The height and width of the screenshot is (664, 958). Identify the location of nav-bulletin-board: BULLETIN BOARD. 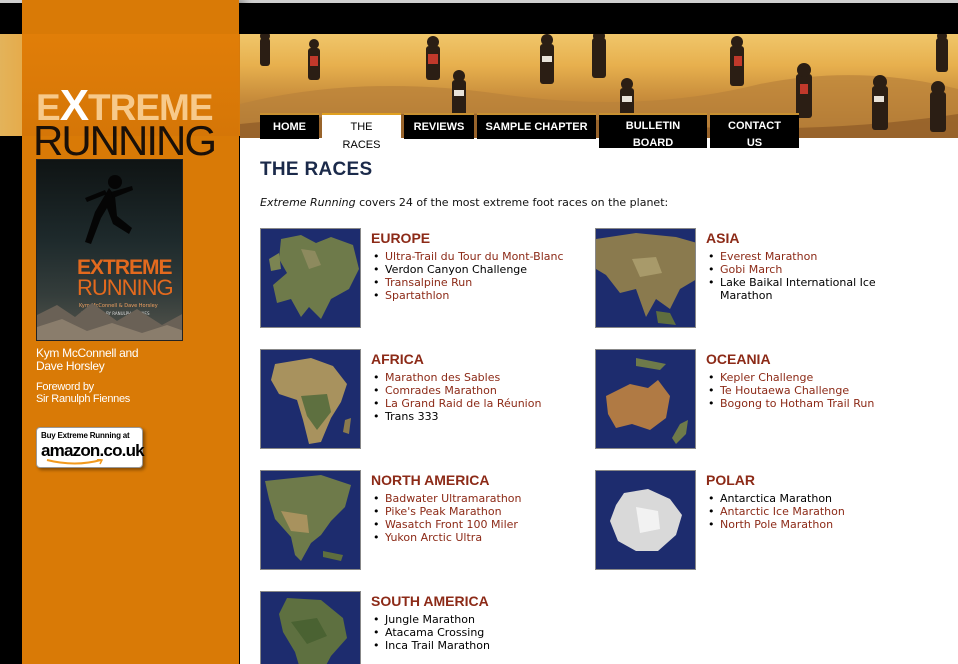
(653, 131).